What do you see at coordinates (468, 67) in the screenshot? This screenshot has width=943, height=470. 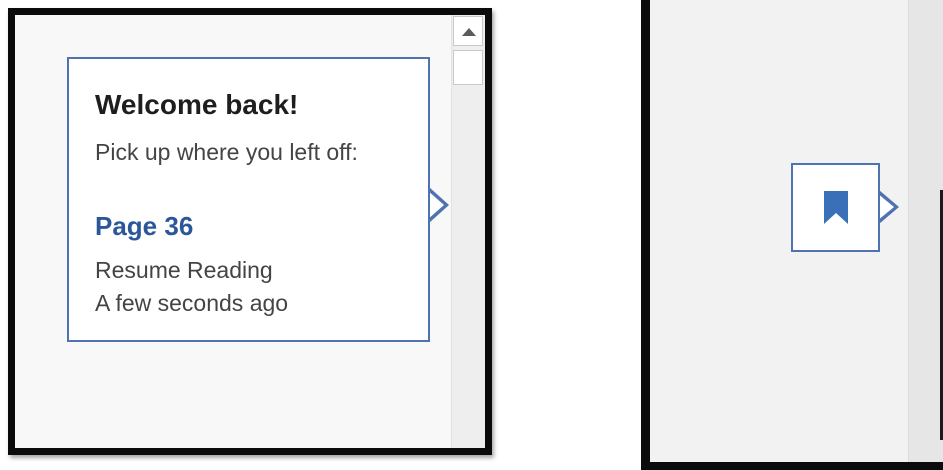 I see `scrollbar-thumb` at bounding box center [468, 67].